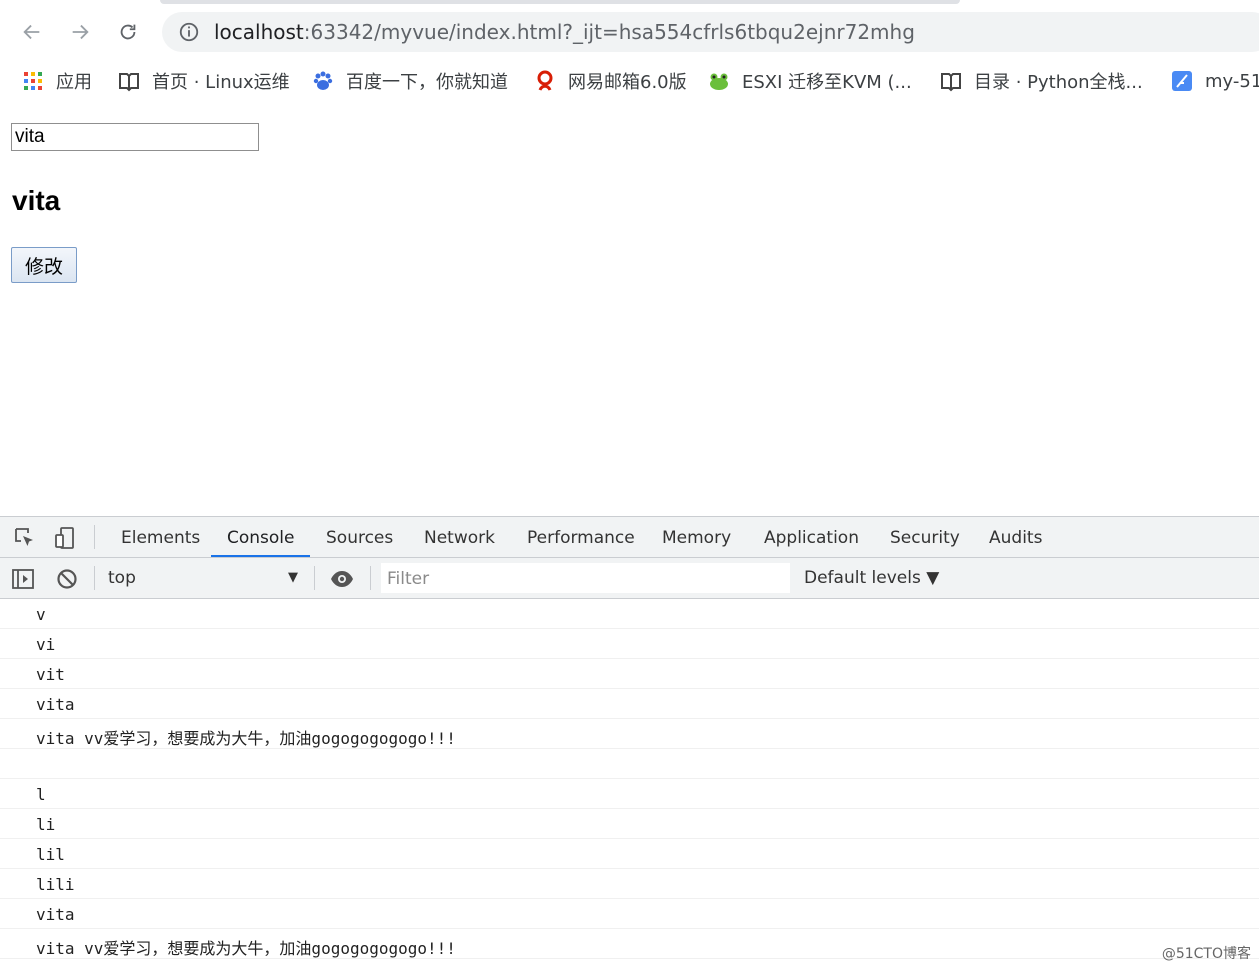  Describe the element at coordinates (359, 537) in the screenshot. I see `tab-sources: Sources` at that location.